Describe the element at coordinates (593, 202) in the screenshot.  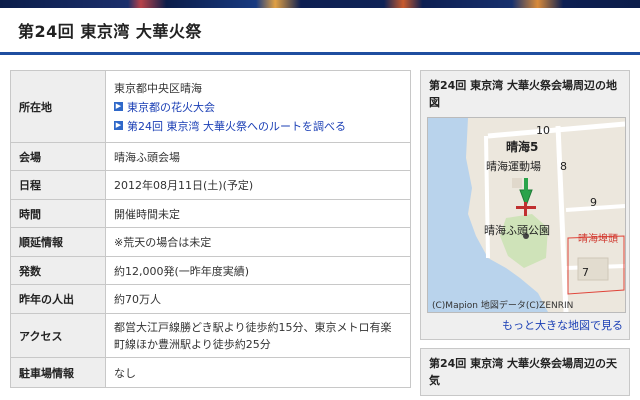
I see `map-label-9: 9` at that location.